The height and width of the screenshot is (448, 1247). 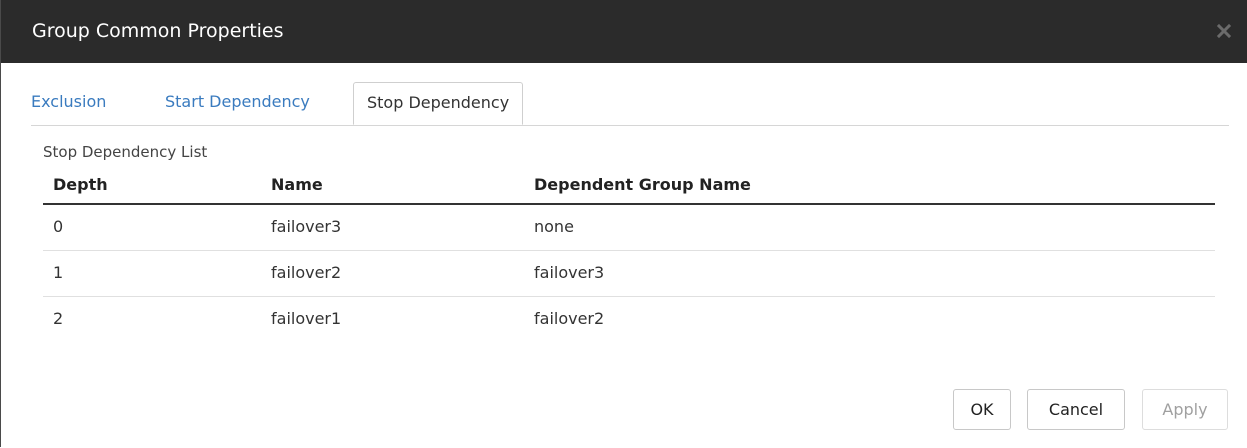 What do you see at coordinates (306, 318) in the screenshot?
I see `cell-name: failover1` at bounding box center [306, 318].